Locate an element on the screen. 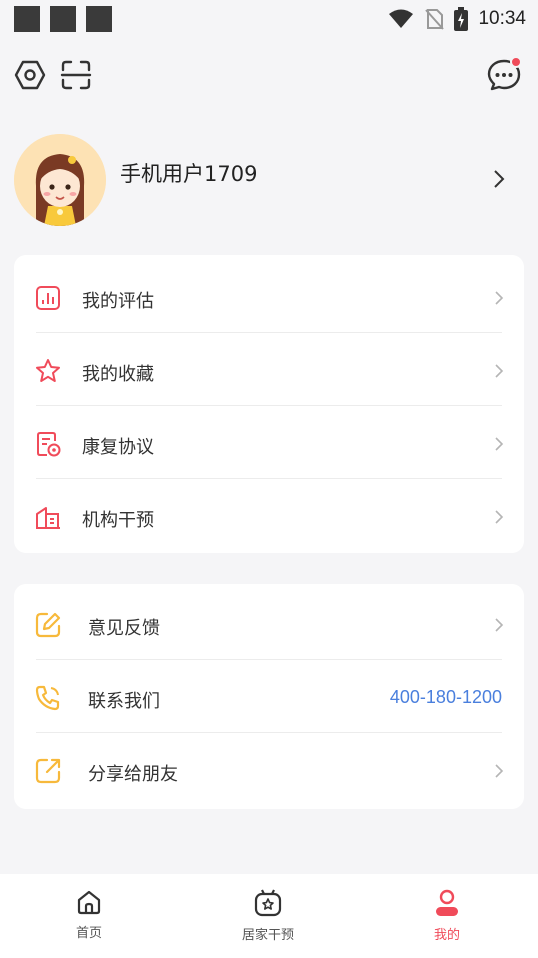  edit-feedback-icon is located at coordinates (48, 625).